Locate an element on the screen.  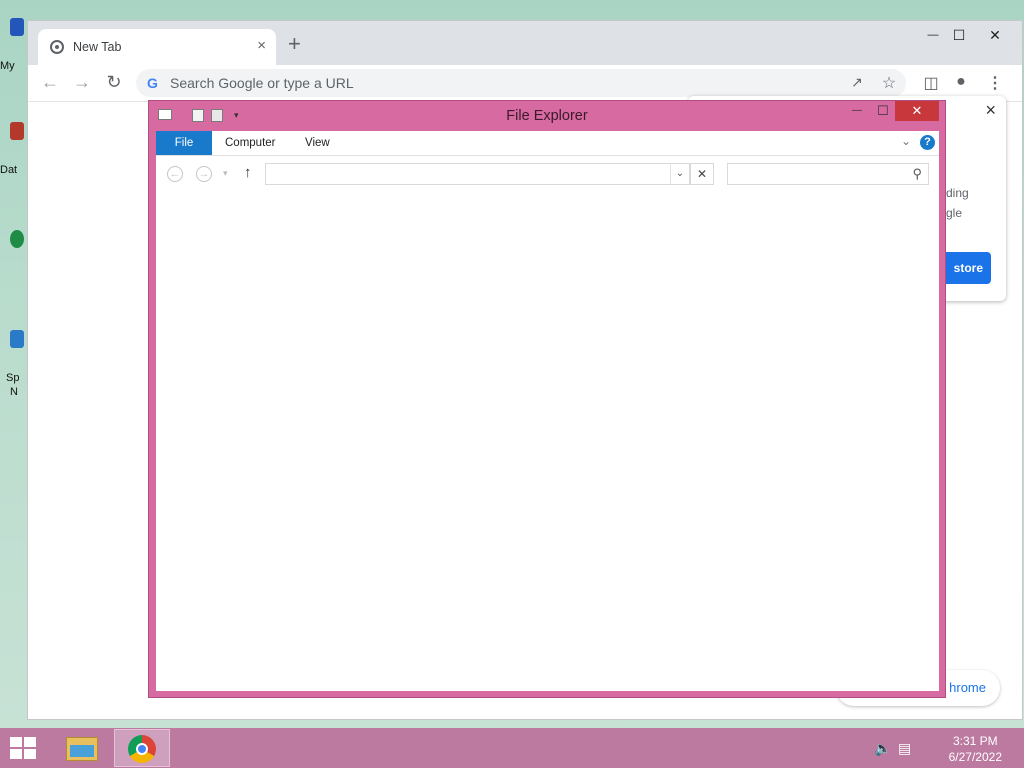
network-icon: ▤ is located at coordinates (904, 748).